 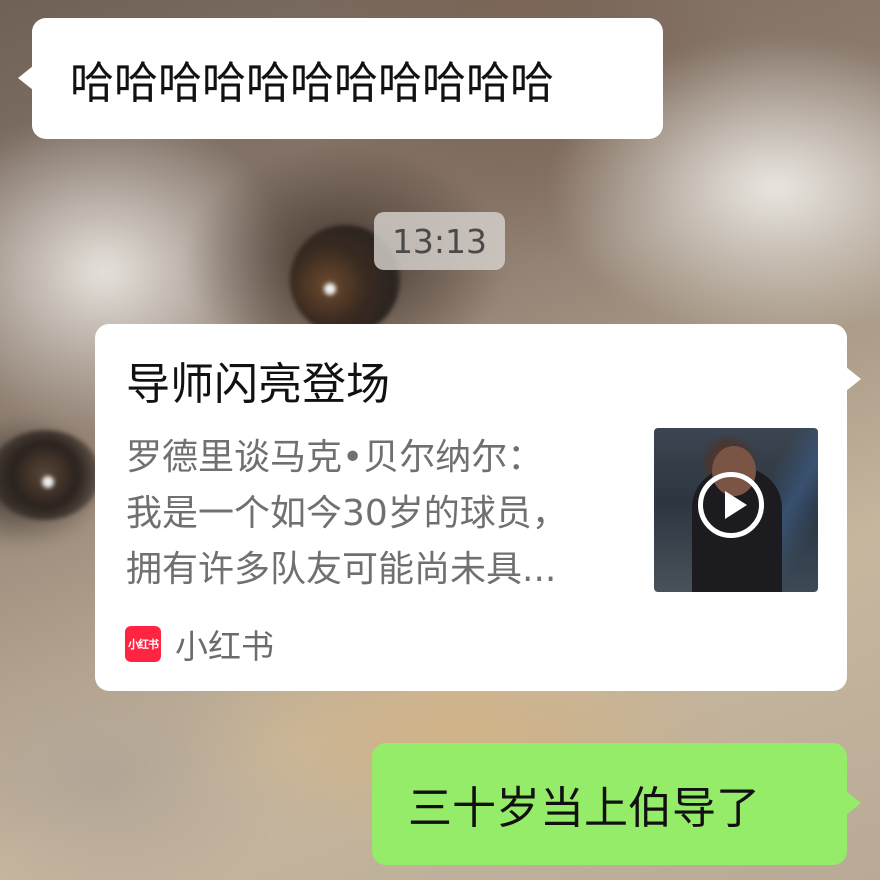 I want to click on incoming-message-bubble: 哈哈哈哈哈哈哈哈哈哈哈, so click(x=340, y=78).